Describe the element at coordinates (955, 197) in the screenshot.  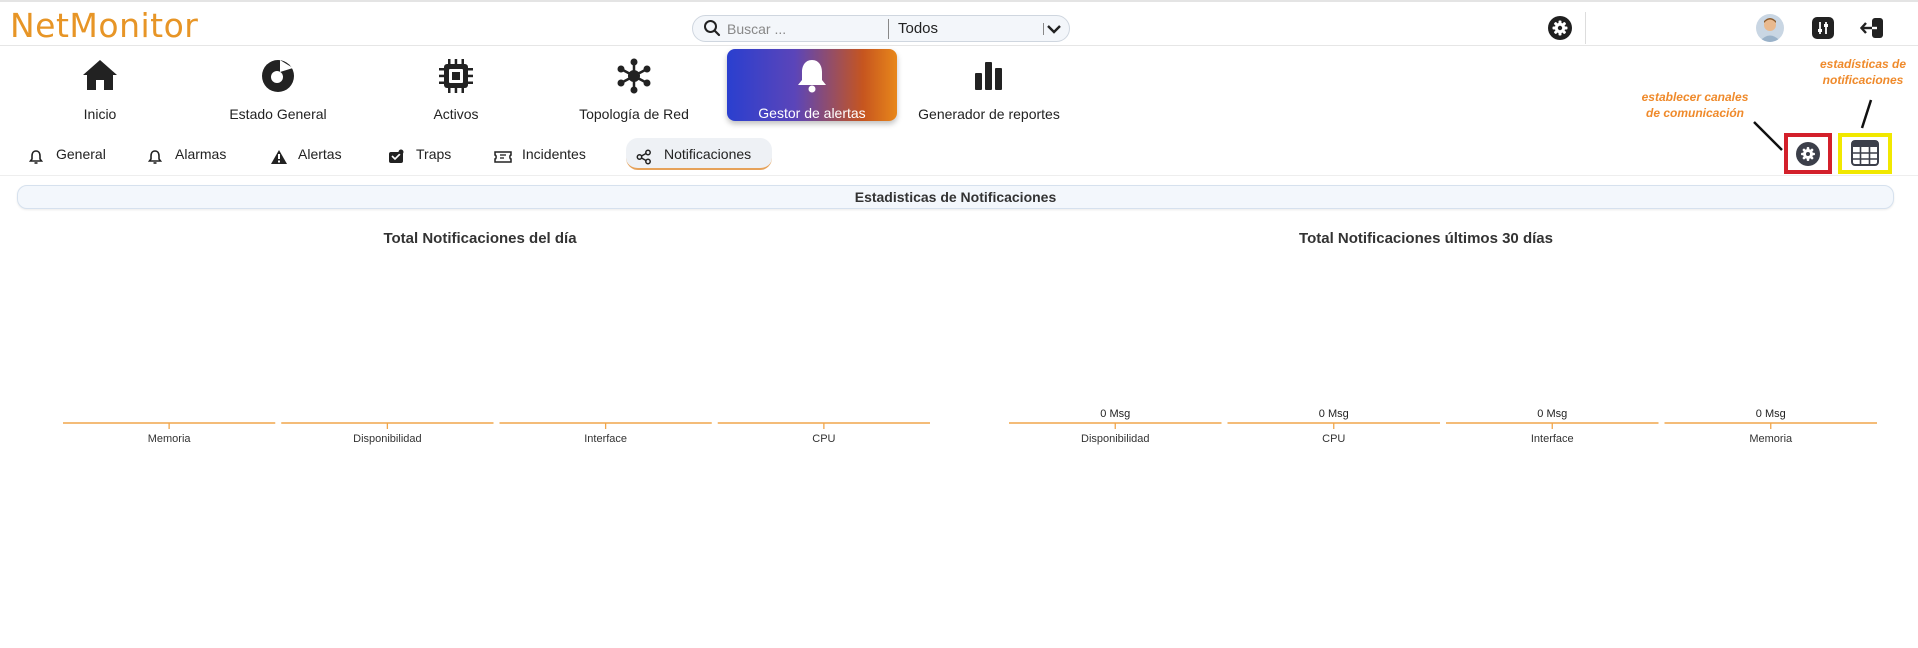
I see `section-title: Estadisticas de Notificaciones` at that location.